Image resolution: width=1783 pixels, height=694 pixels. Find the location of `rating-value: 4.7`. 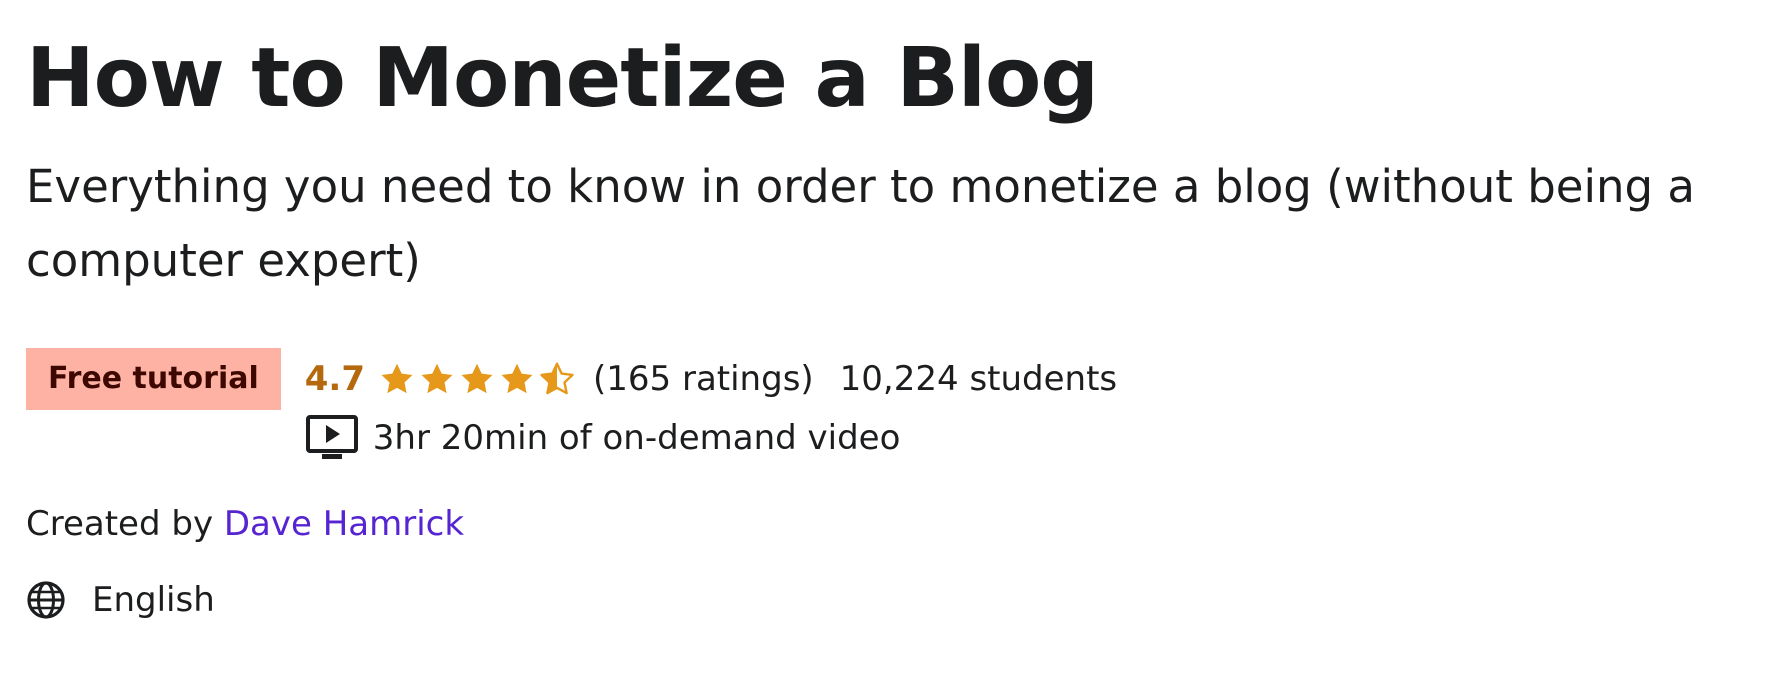

rating-value: 4.7 is located at coordinates (334, 379).